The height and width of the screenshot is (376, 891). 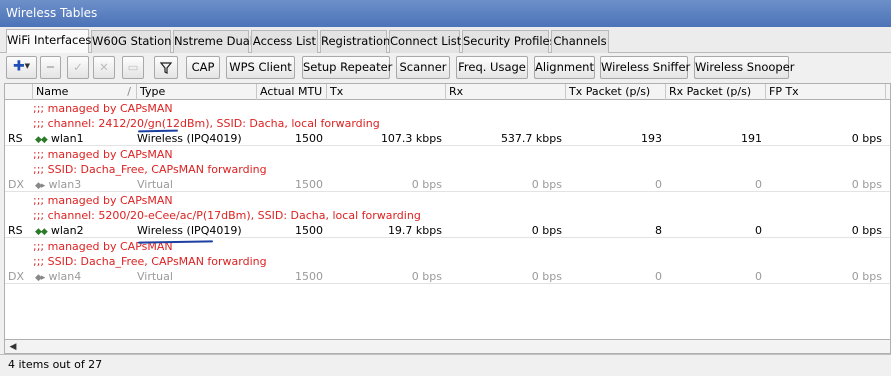 I want to click on row-name: ◆◆ wlan2, so click(x=85, y=230).